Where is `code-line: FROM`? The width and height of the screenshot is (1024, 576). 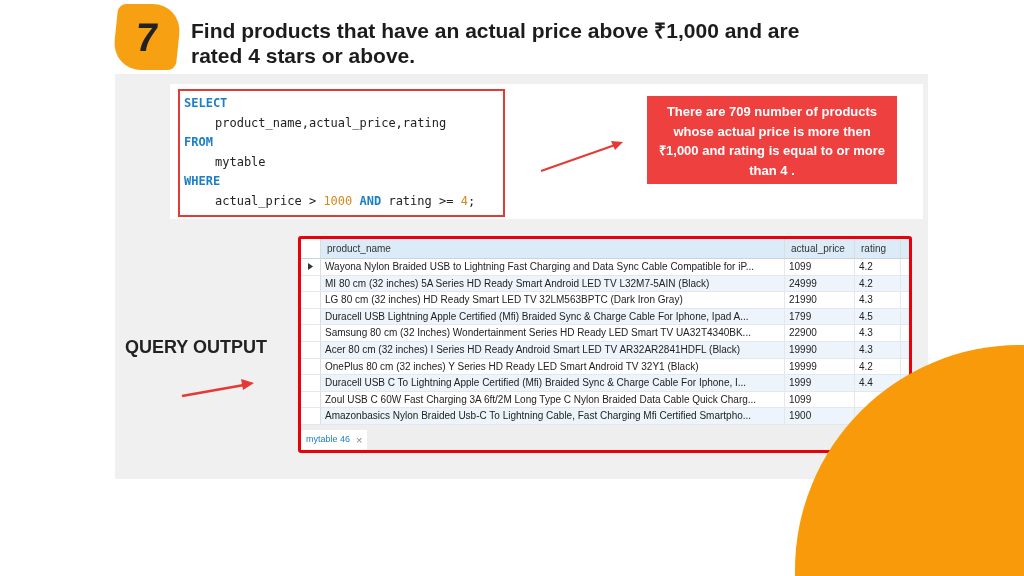 code-line: FROM is located at coordinates (199, 142).